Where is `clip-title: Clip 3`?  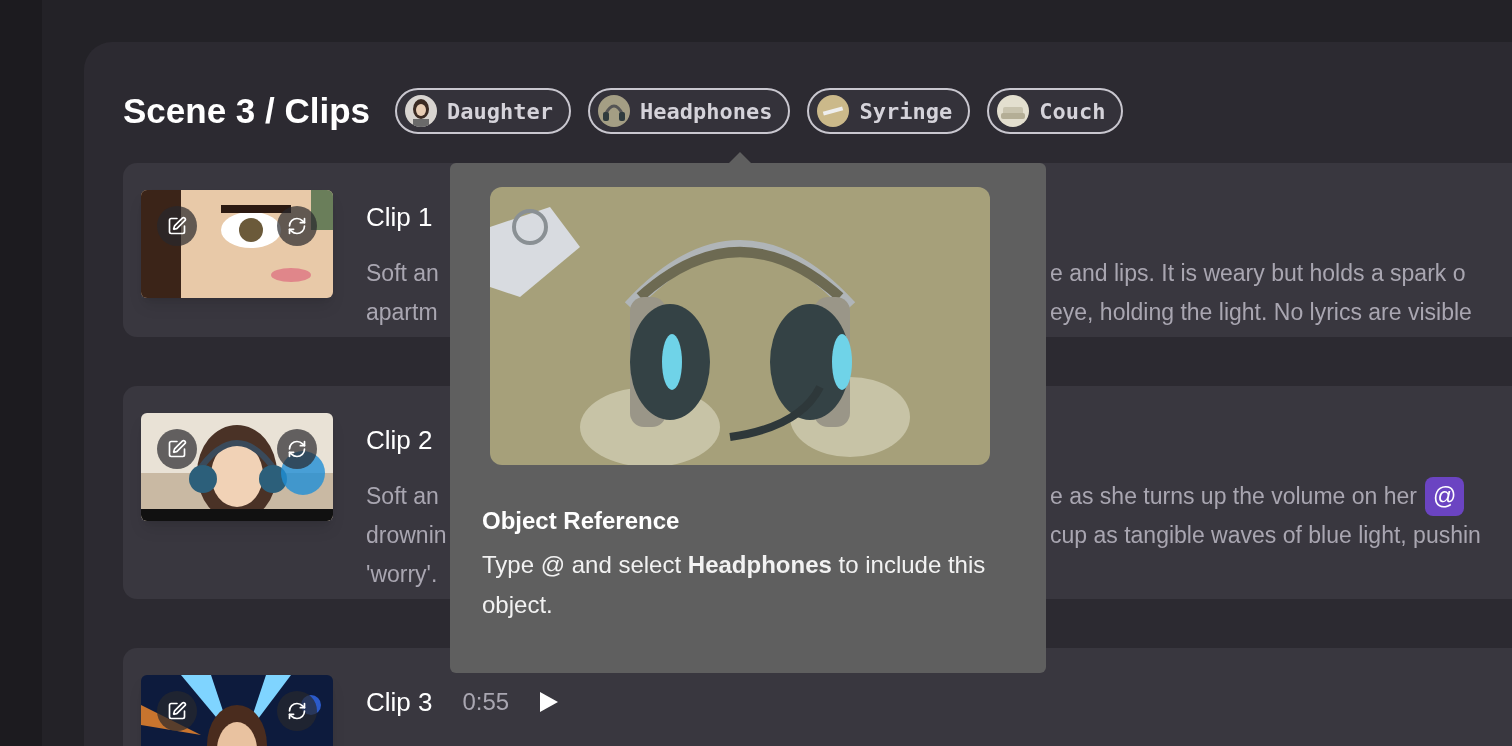
clip-title: Clip 3 is located at coordinates (399, 702).